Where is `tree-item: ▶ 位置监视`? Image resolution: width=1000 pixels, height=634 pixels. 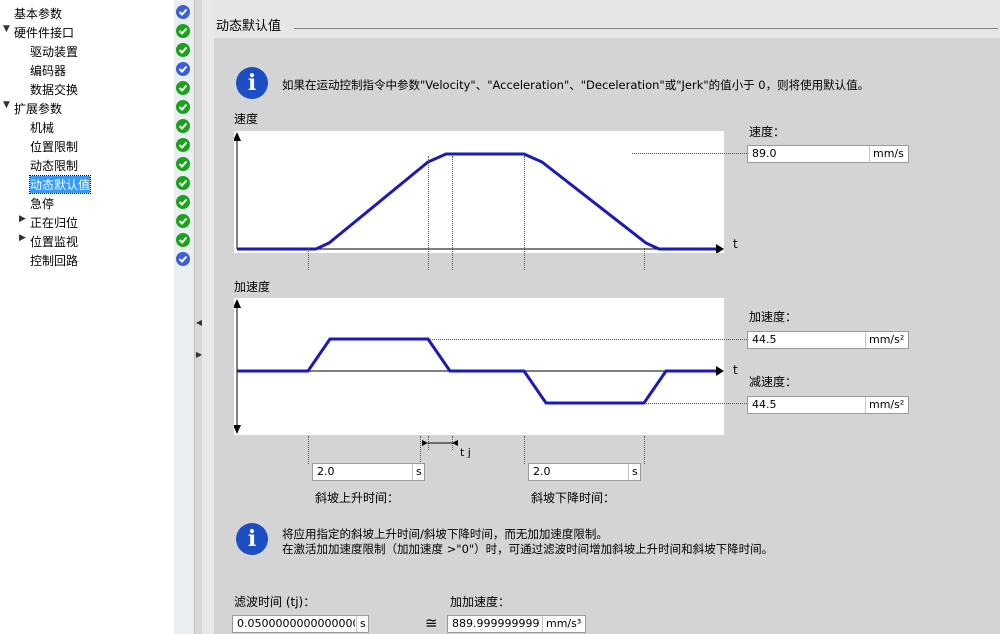 tree-item: ▶ 位置监视 is located at coordinates (87, 240).